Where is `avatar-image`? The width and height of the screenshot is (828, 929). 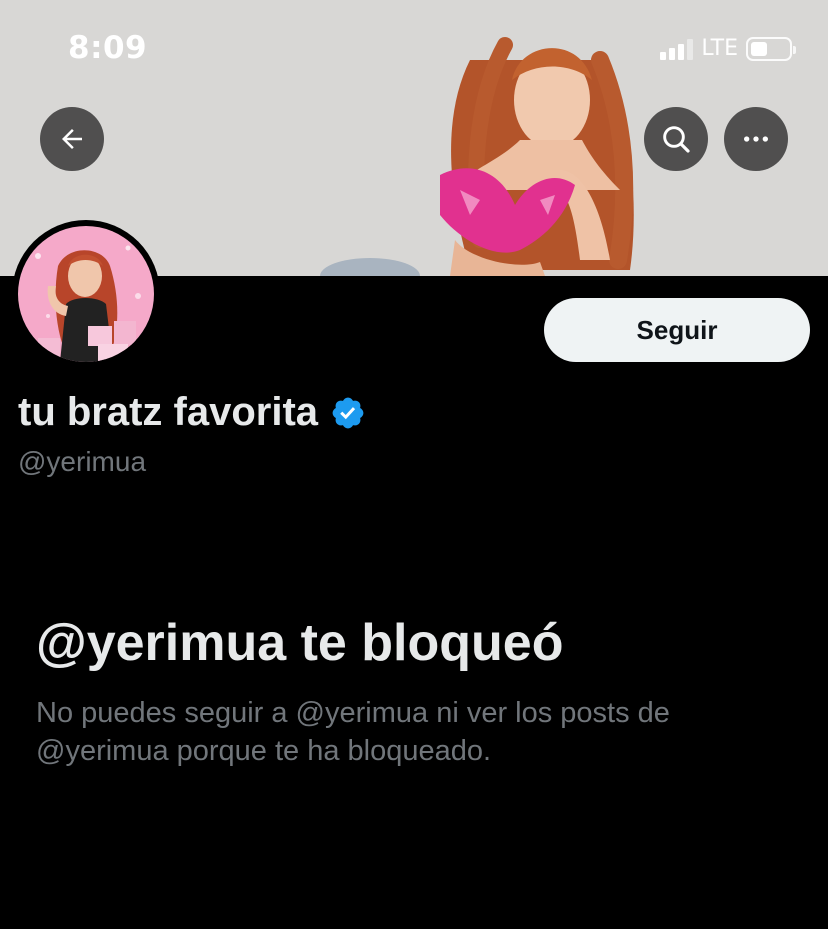 avatar-image is located at coordinates (86, 294).